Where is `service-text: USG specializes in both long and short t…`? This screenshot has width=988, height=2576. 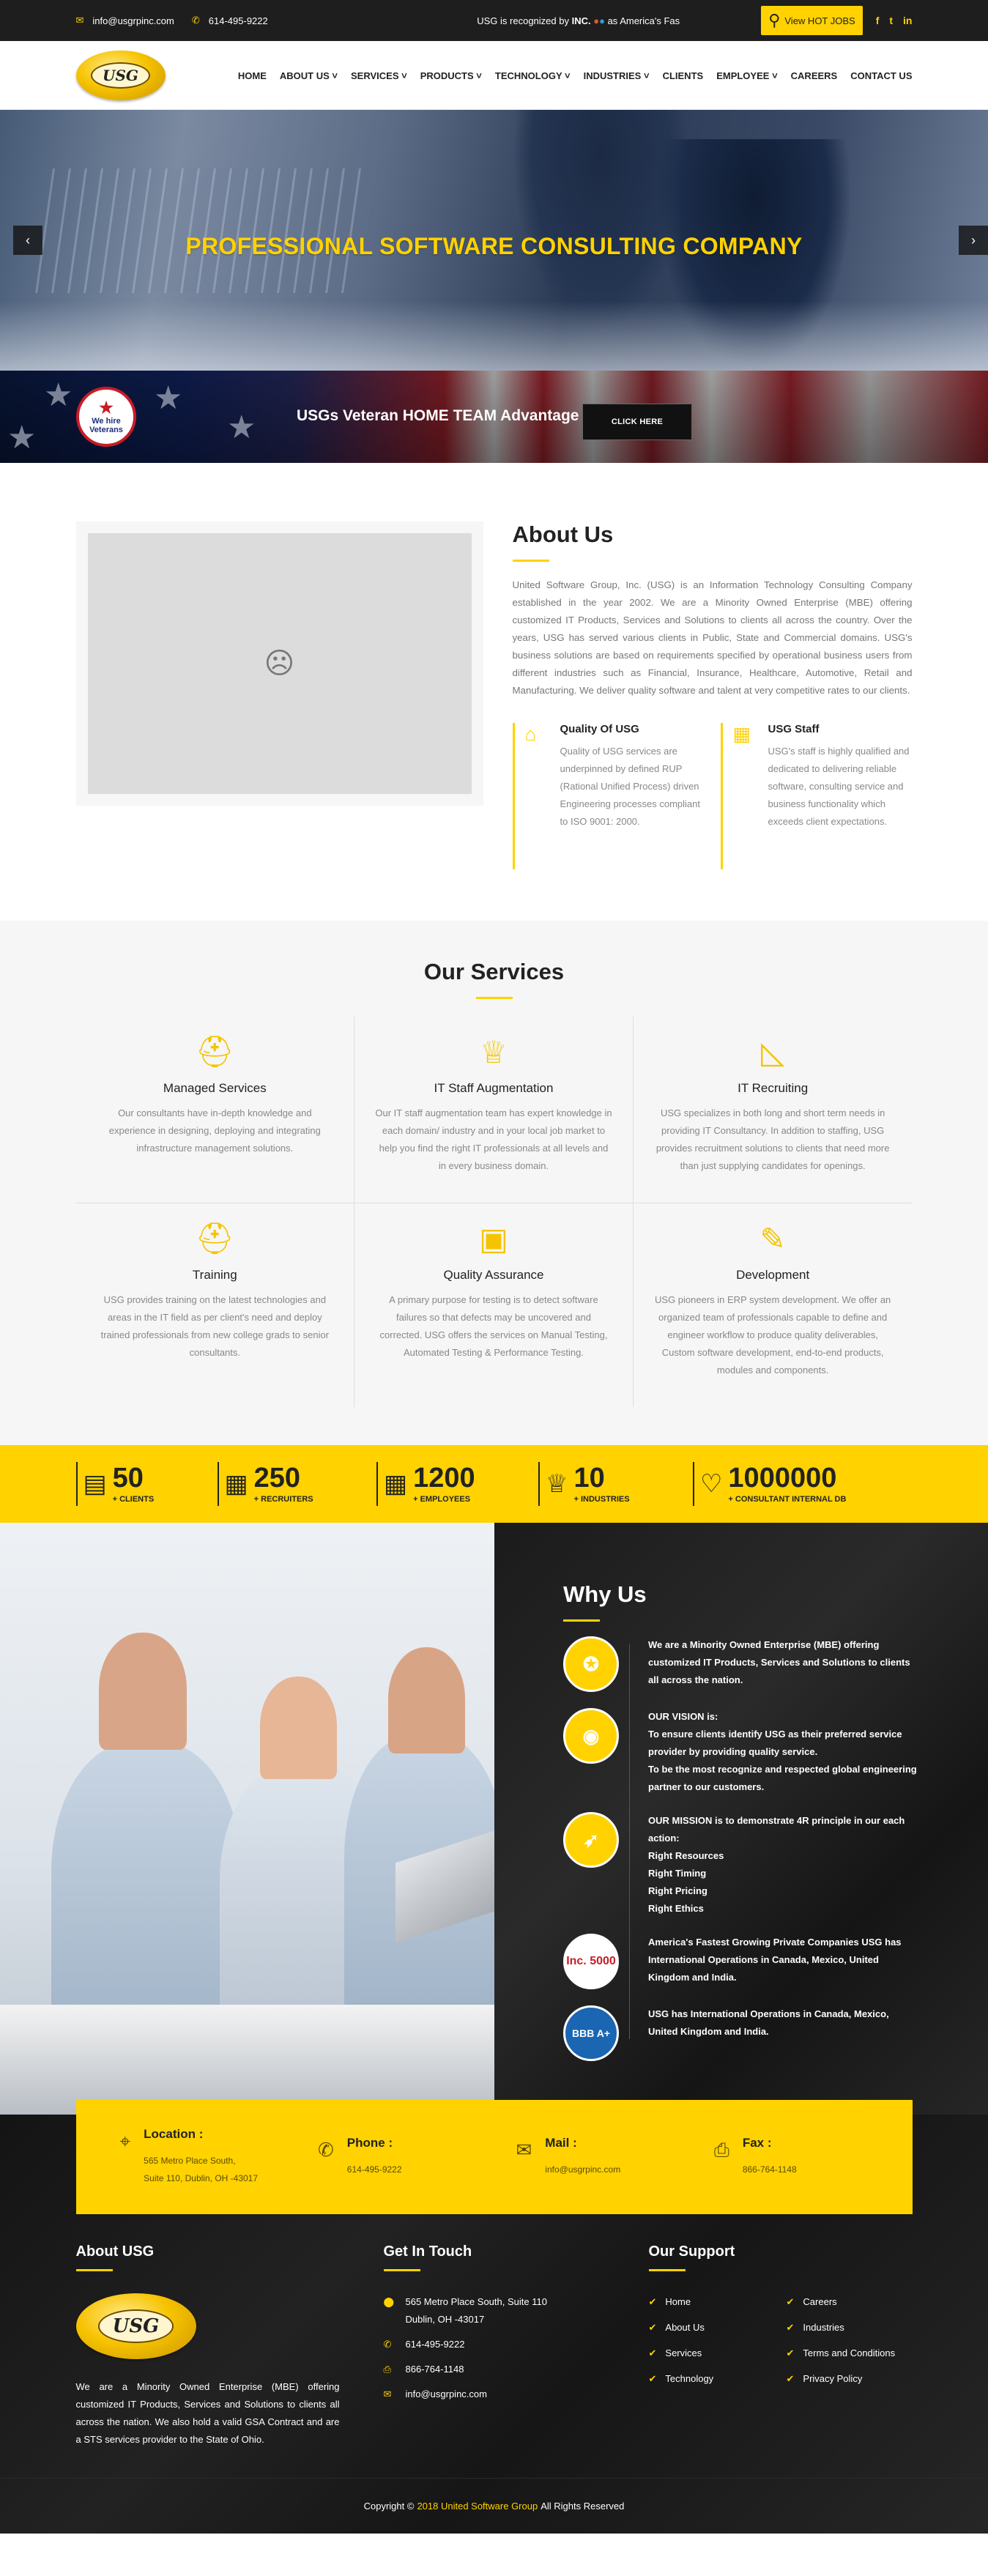 service-text: USG specializes in both long and short t… is located at coordinates (773, 1139).